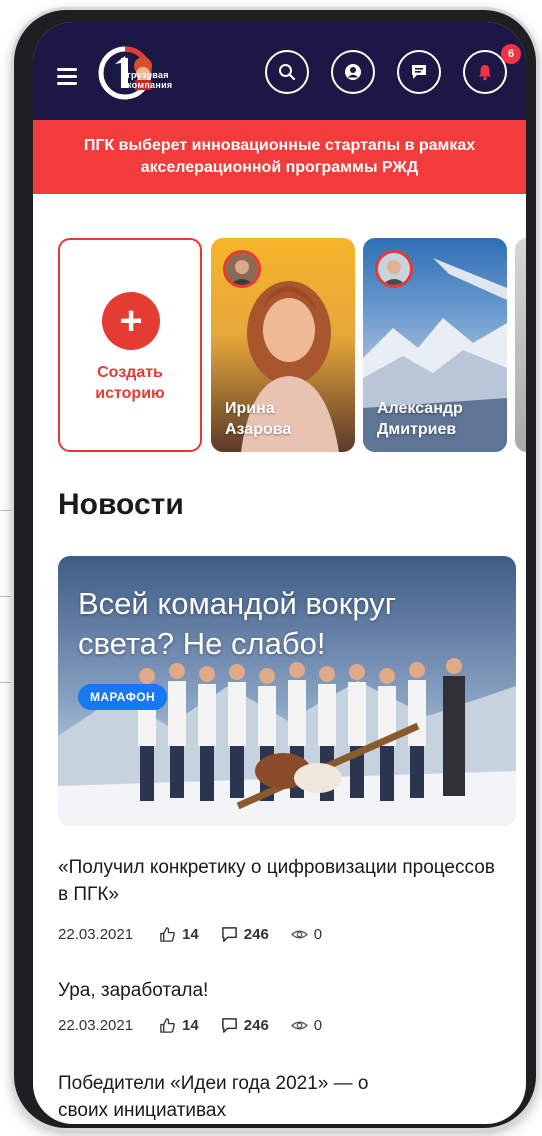  I want to click on menu-icon, so click(67, 76).